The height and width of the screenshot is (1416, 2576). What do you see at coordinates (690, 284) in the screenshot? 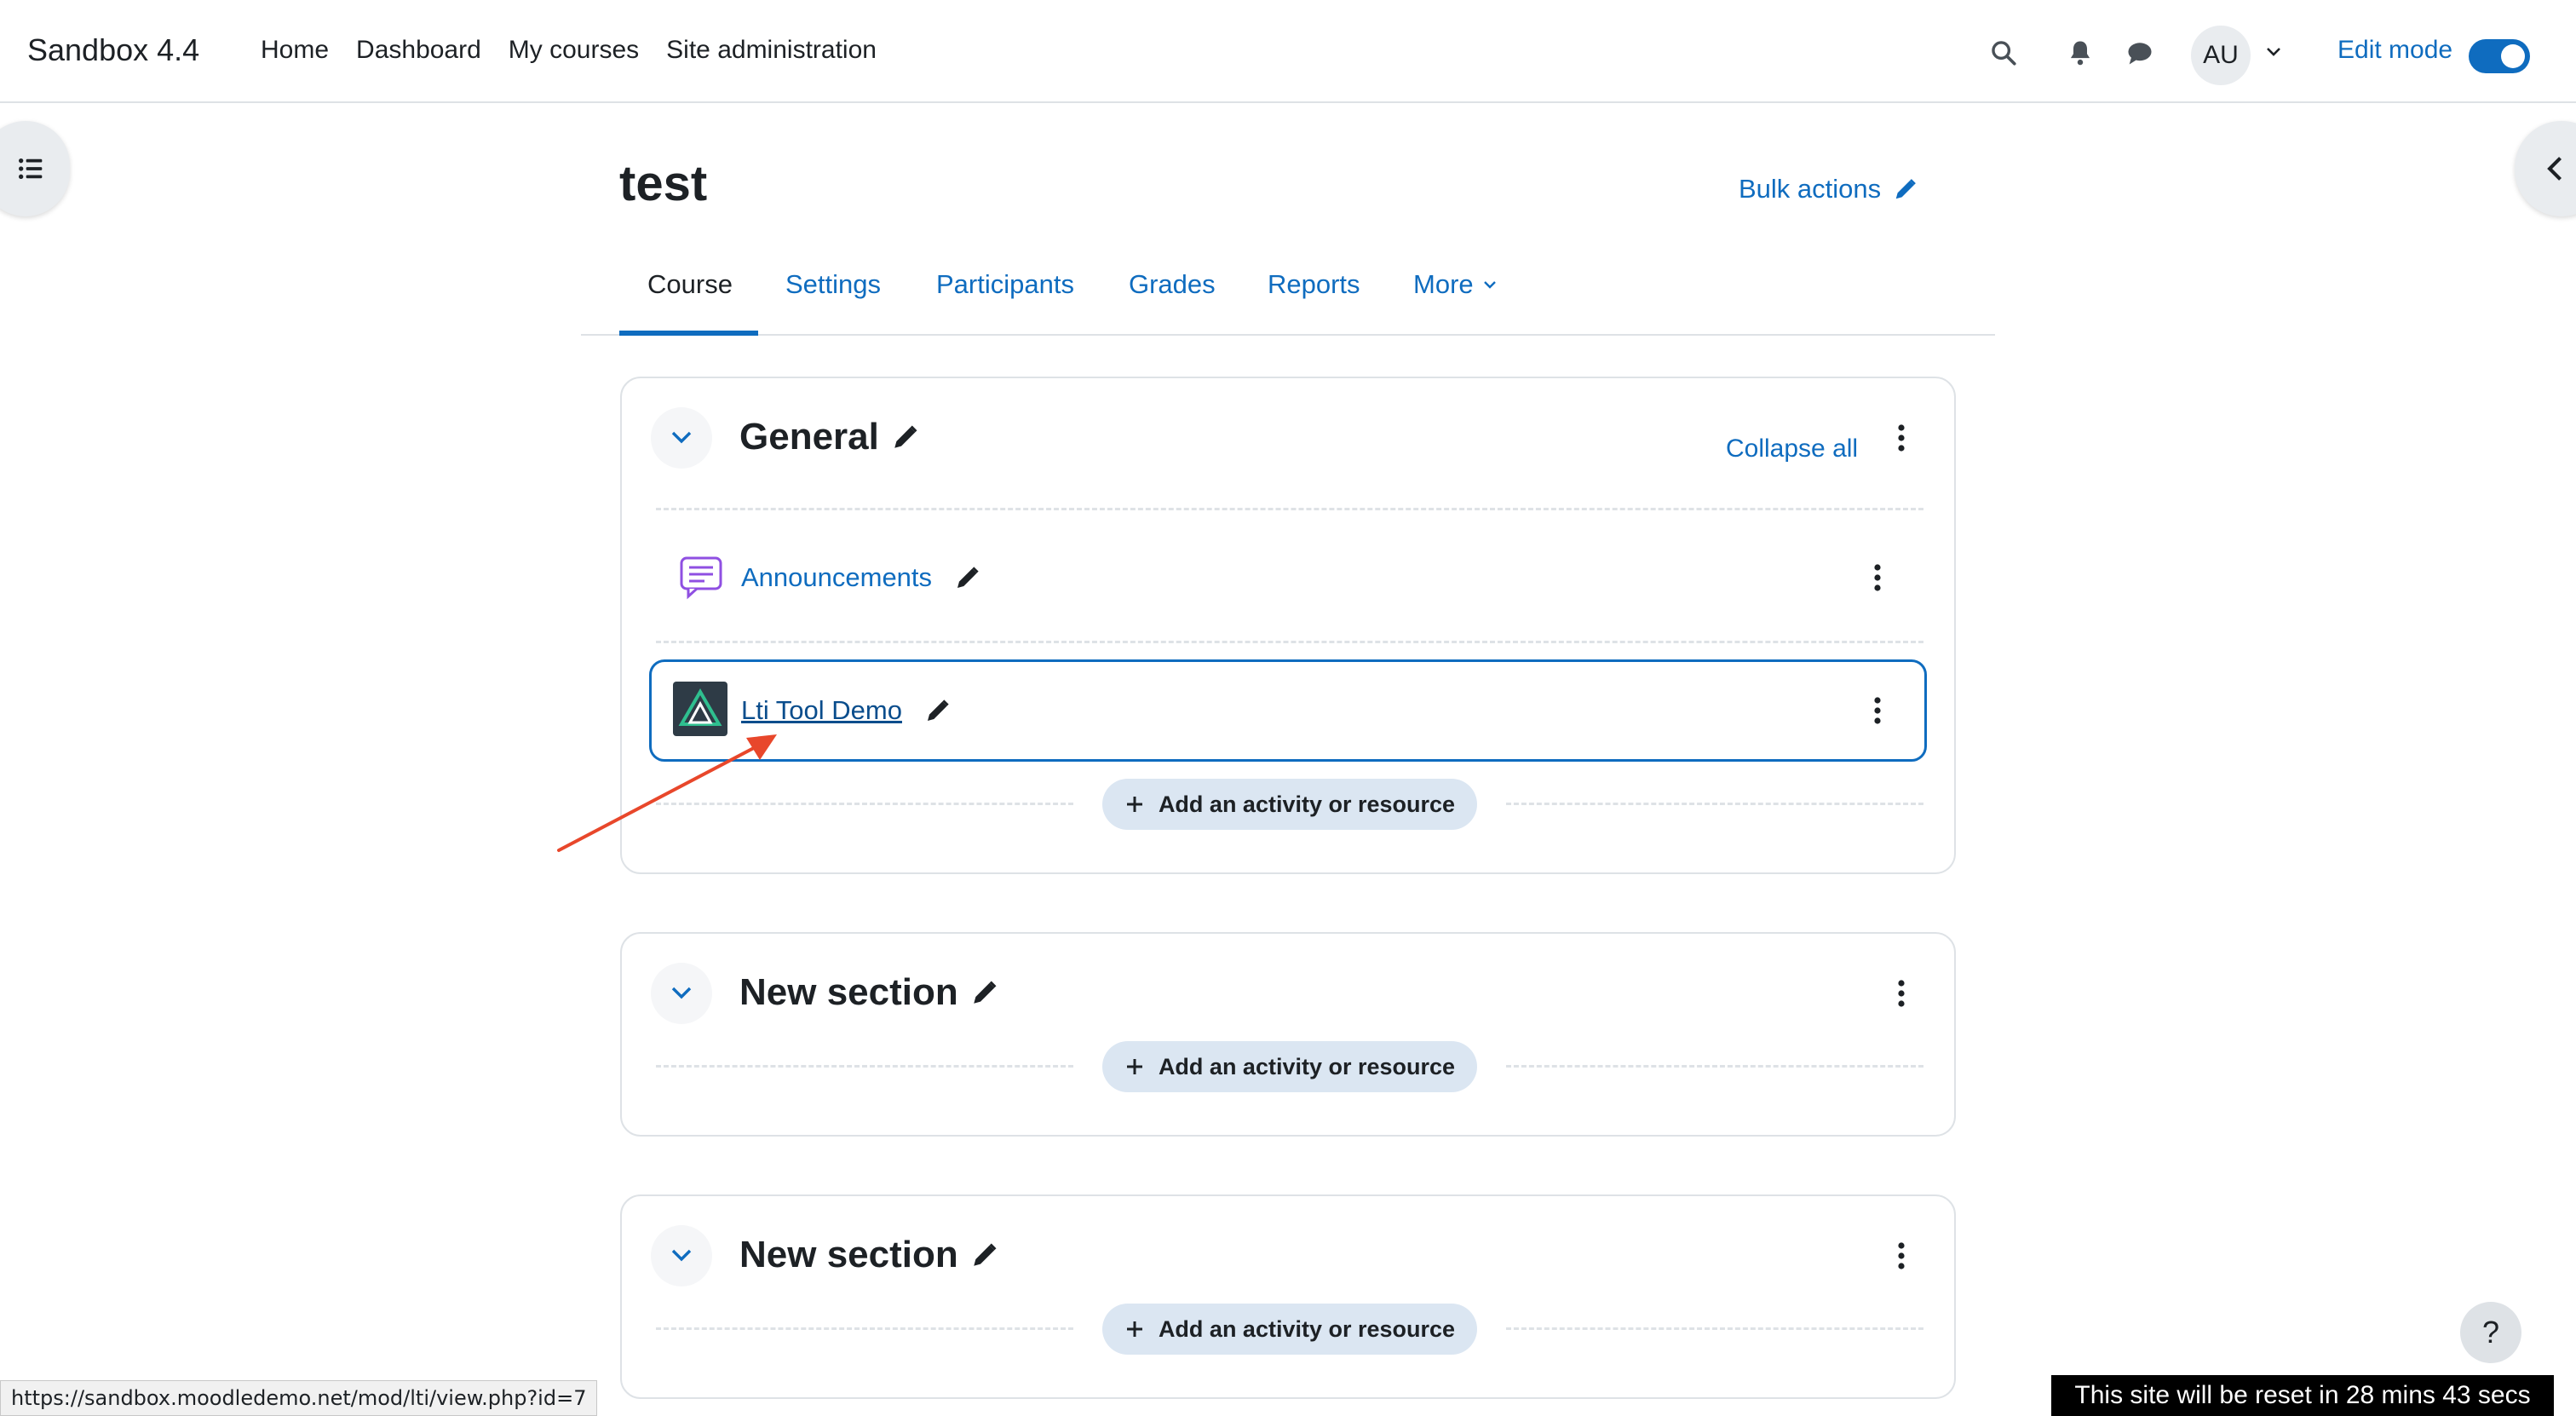
I see `tab-course: Course` at bounding box center [690, 284].